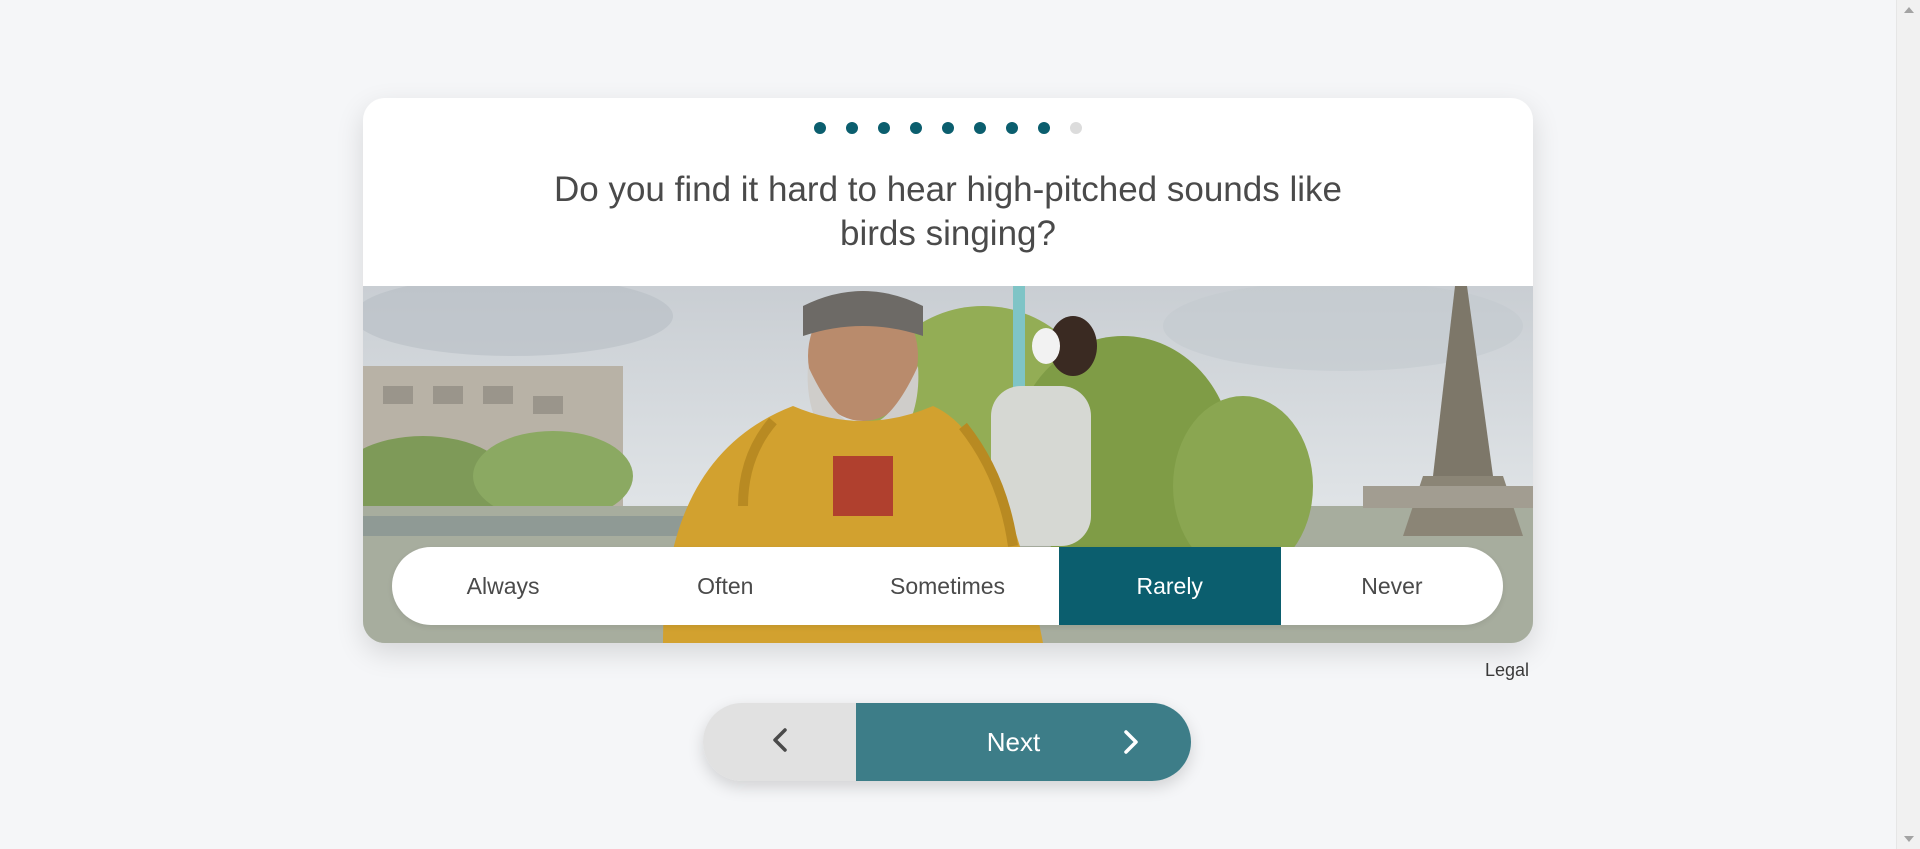 This screenshot has width=1920, height=849. I want to click on next-button-label: Next, so click(1013, 741).